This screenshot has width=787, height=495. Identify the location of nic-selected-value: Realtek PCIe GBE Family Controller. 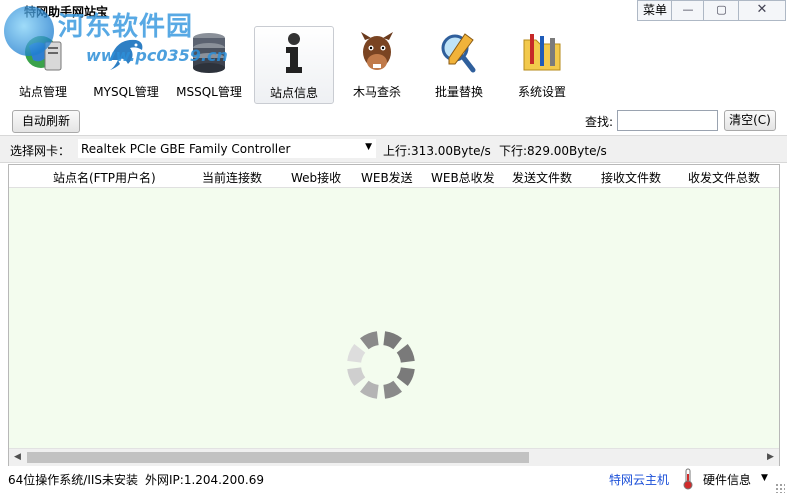
(186, 149).